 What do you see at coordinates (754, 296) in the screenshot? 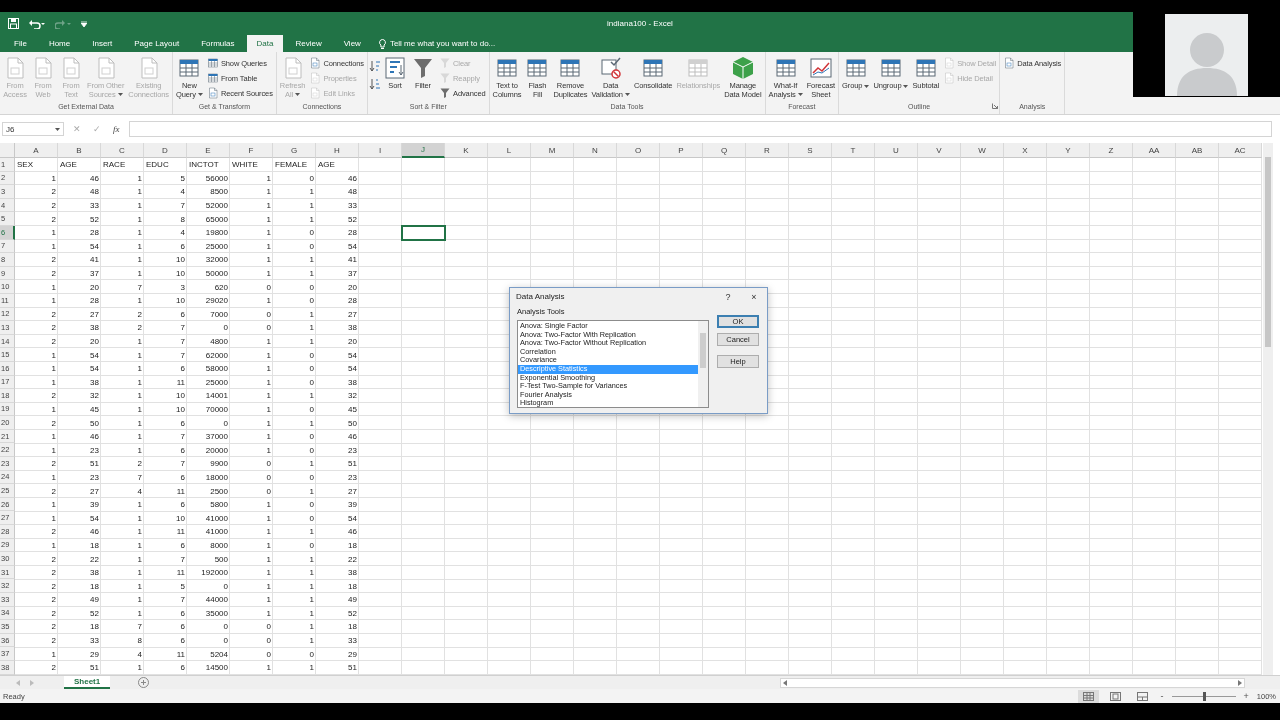
I see `close-button: ×` at bounding box center [754, 296].